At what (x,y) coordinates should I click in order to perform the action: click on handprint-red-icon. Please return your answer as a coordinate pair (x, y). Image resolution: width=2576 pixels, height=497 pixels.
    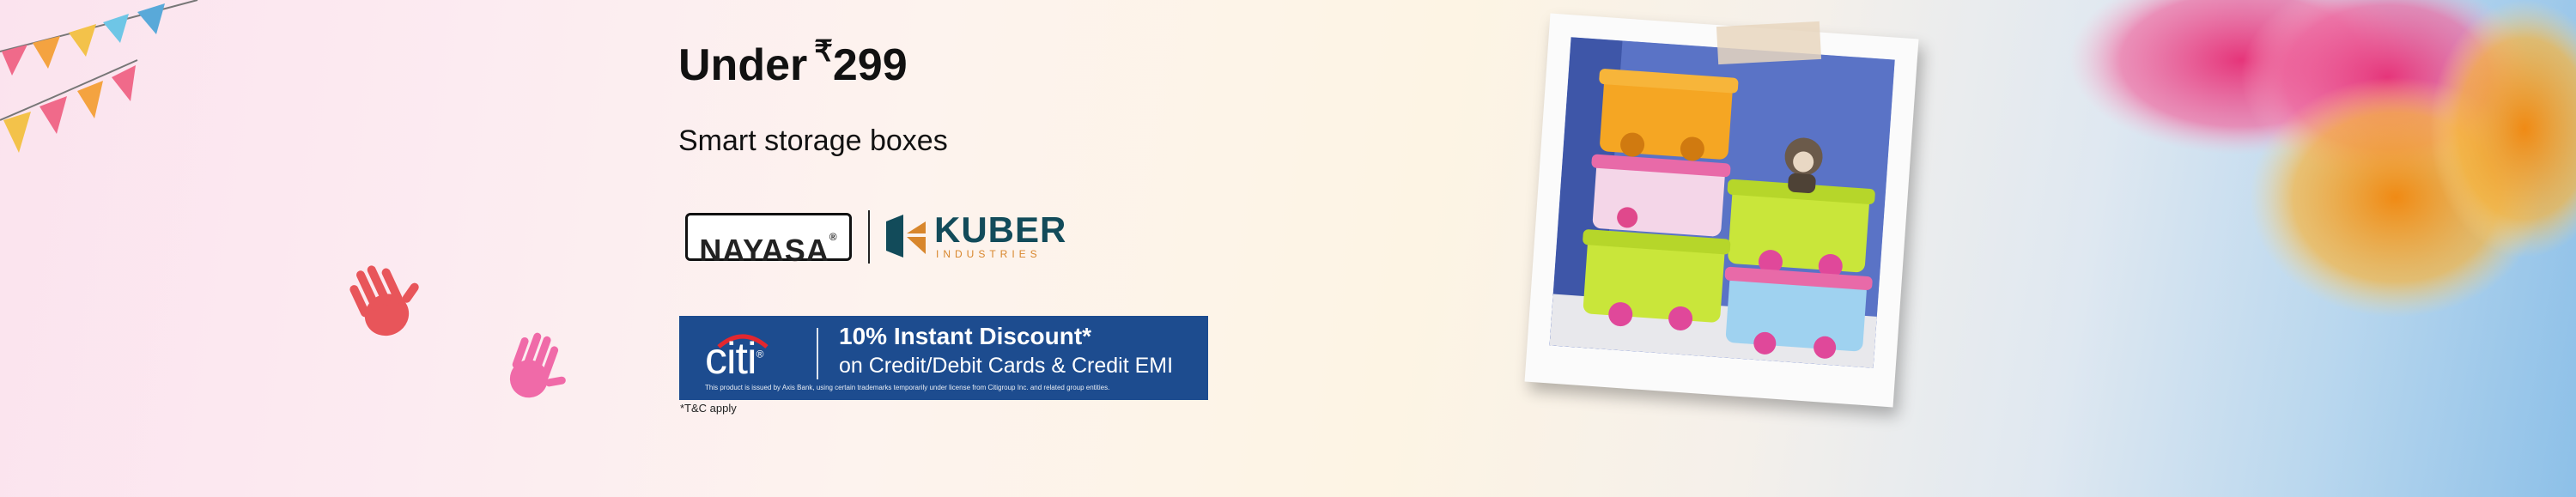
    Looking at the image, I should click on (384, 300).